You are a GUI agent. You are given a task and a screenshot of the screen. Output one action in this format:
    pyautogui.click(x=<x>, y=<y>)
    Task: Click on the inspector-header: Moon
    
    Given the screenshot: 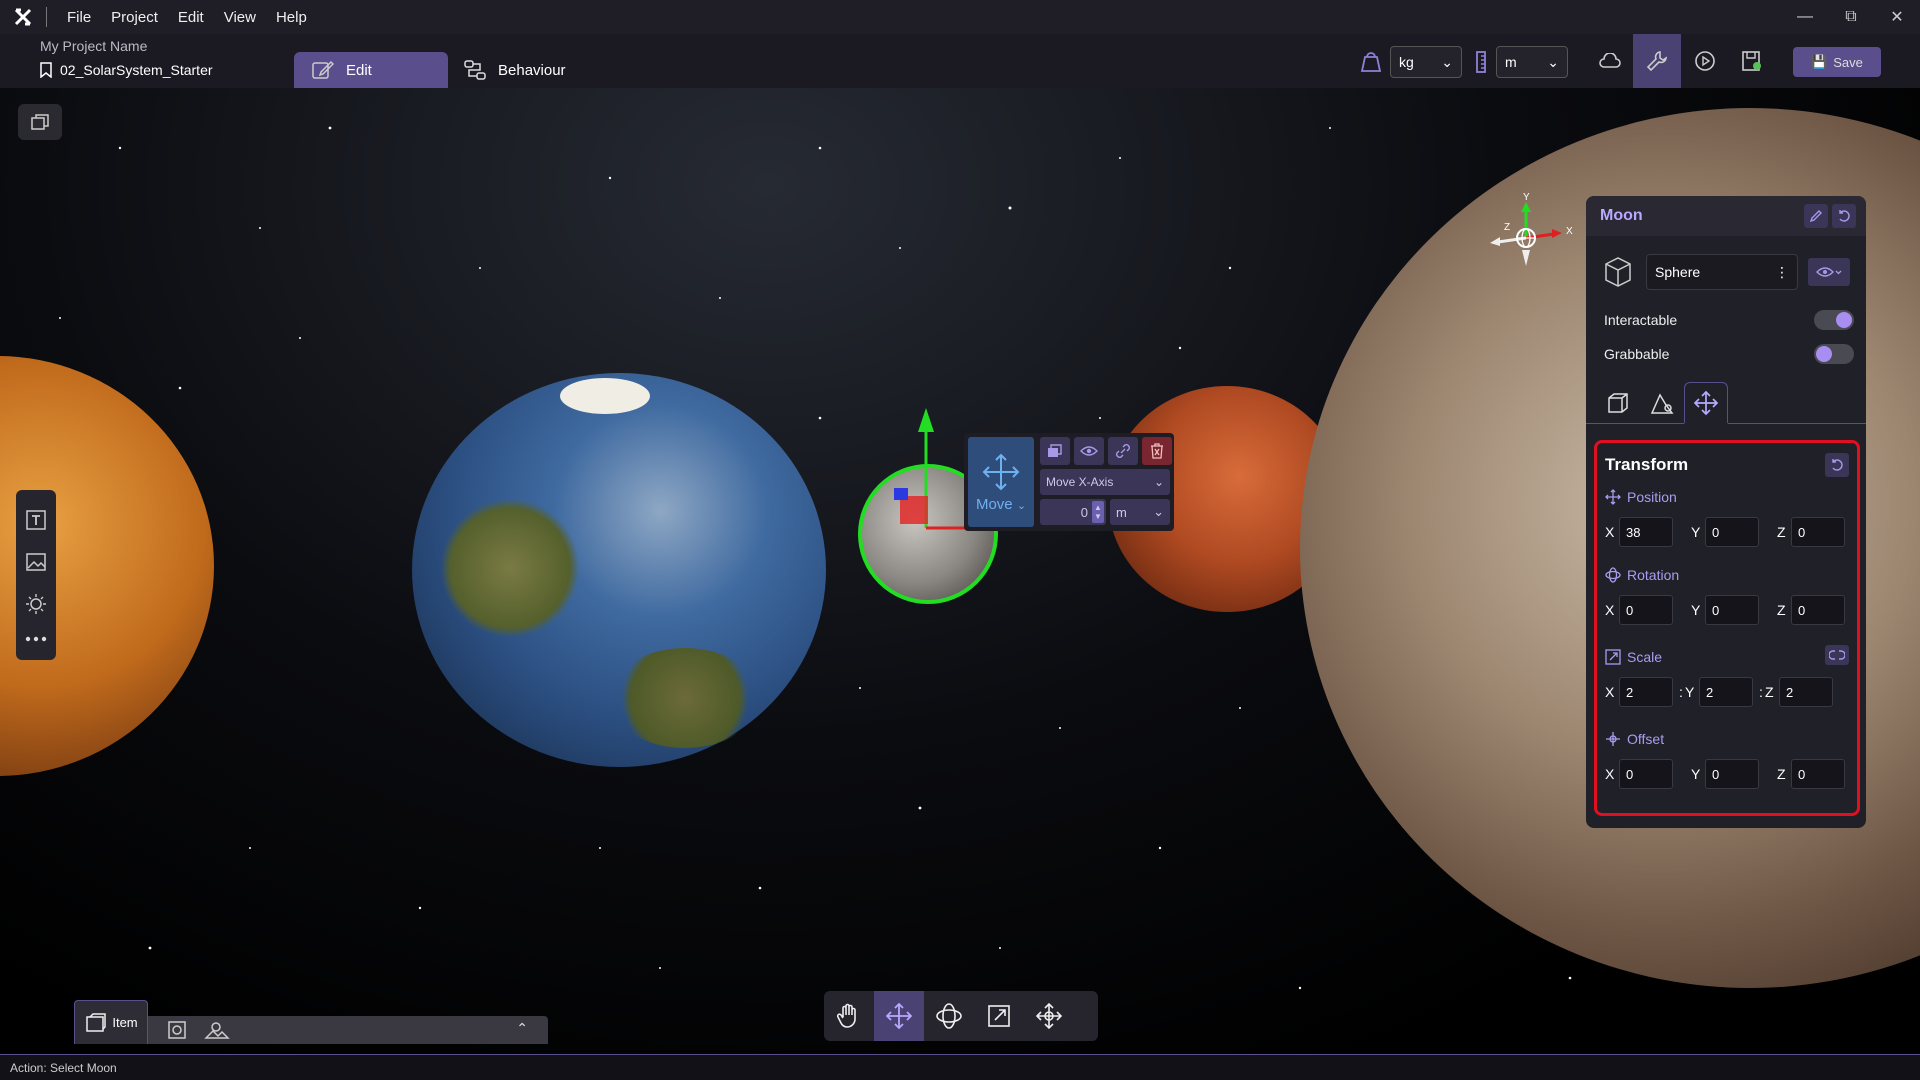 What is the action you would take?
    pyautogui.click(x=1726, y=216)
    